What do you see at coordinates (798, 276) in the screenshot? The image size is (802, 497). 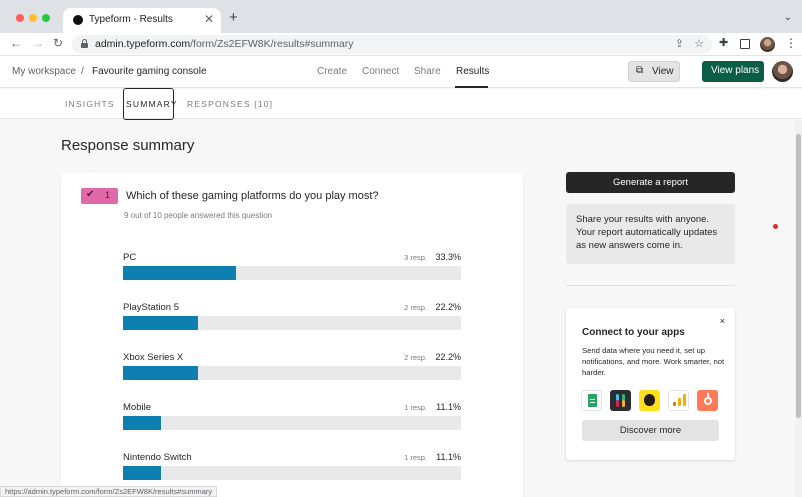 I see `scrollbar-thumb` at bounding box center [798, 276].